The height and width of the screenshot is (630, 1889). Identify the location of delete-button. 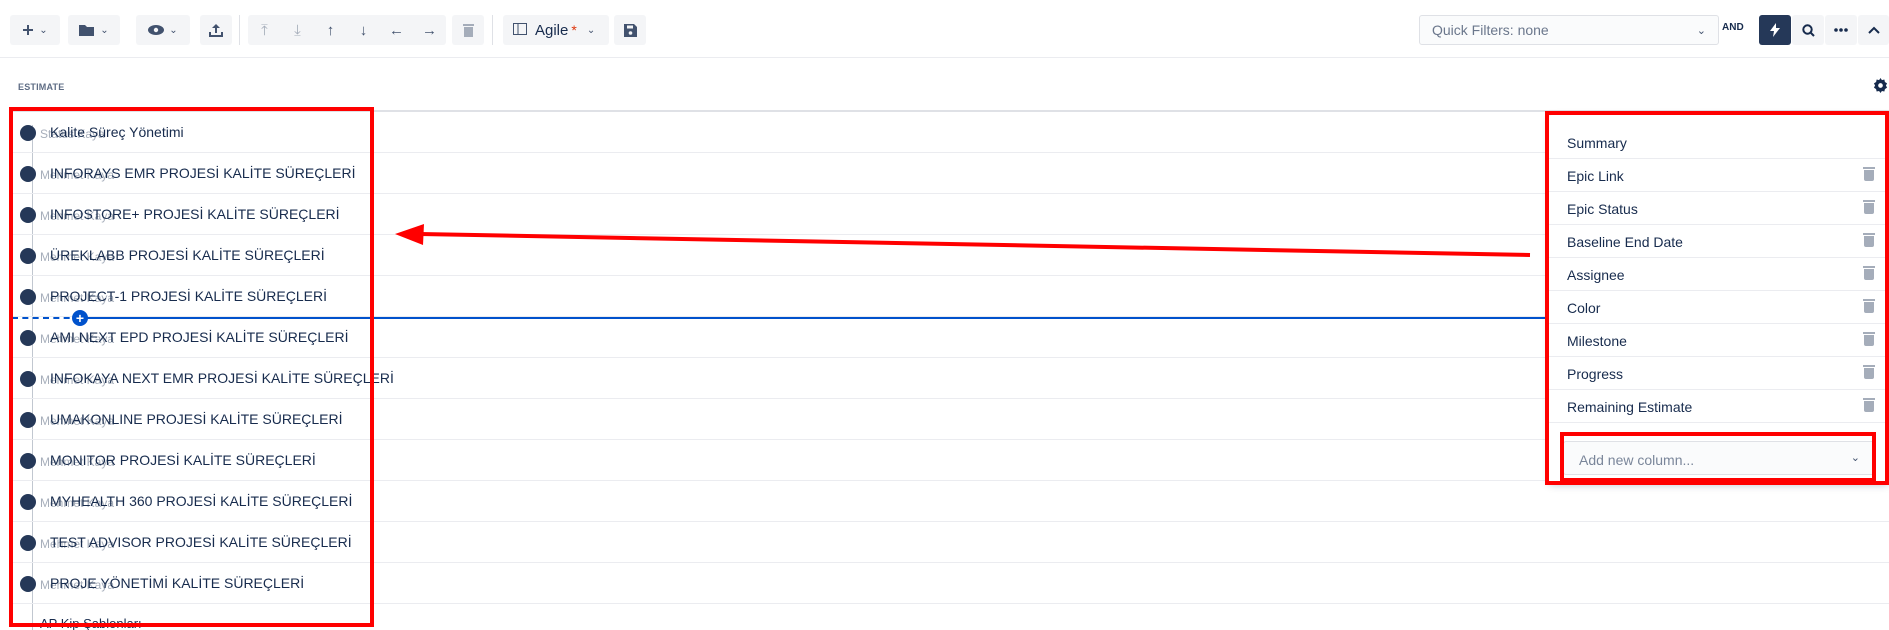
(468, 30).